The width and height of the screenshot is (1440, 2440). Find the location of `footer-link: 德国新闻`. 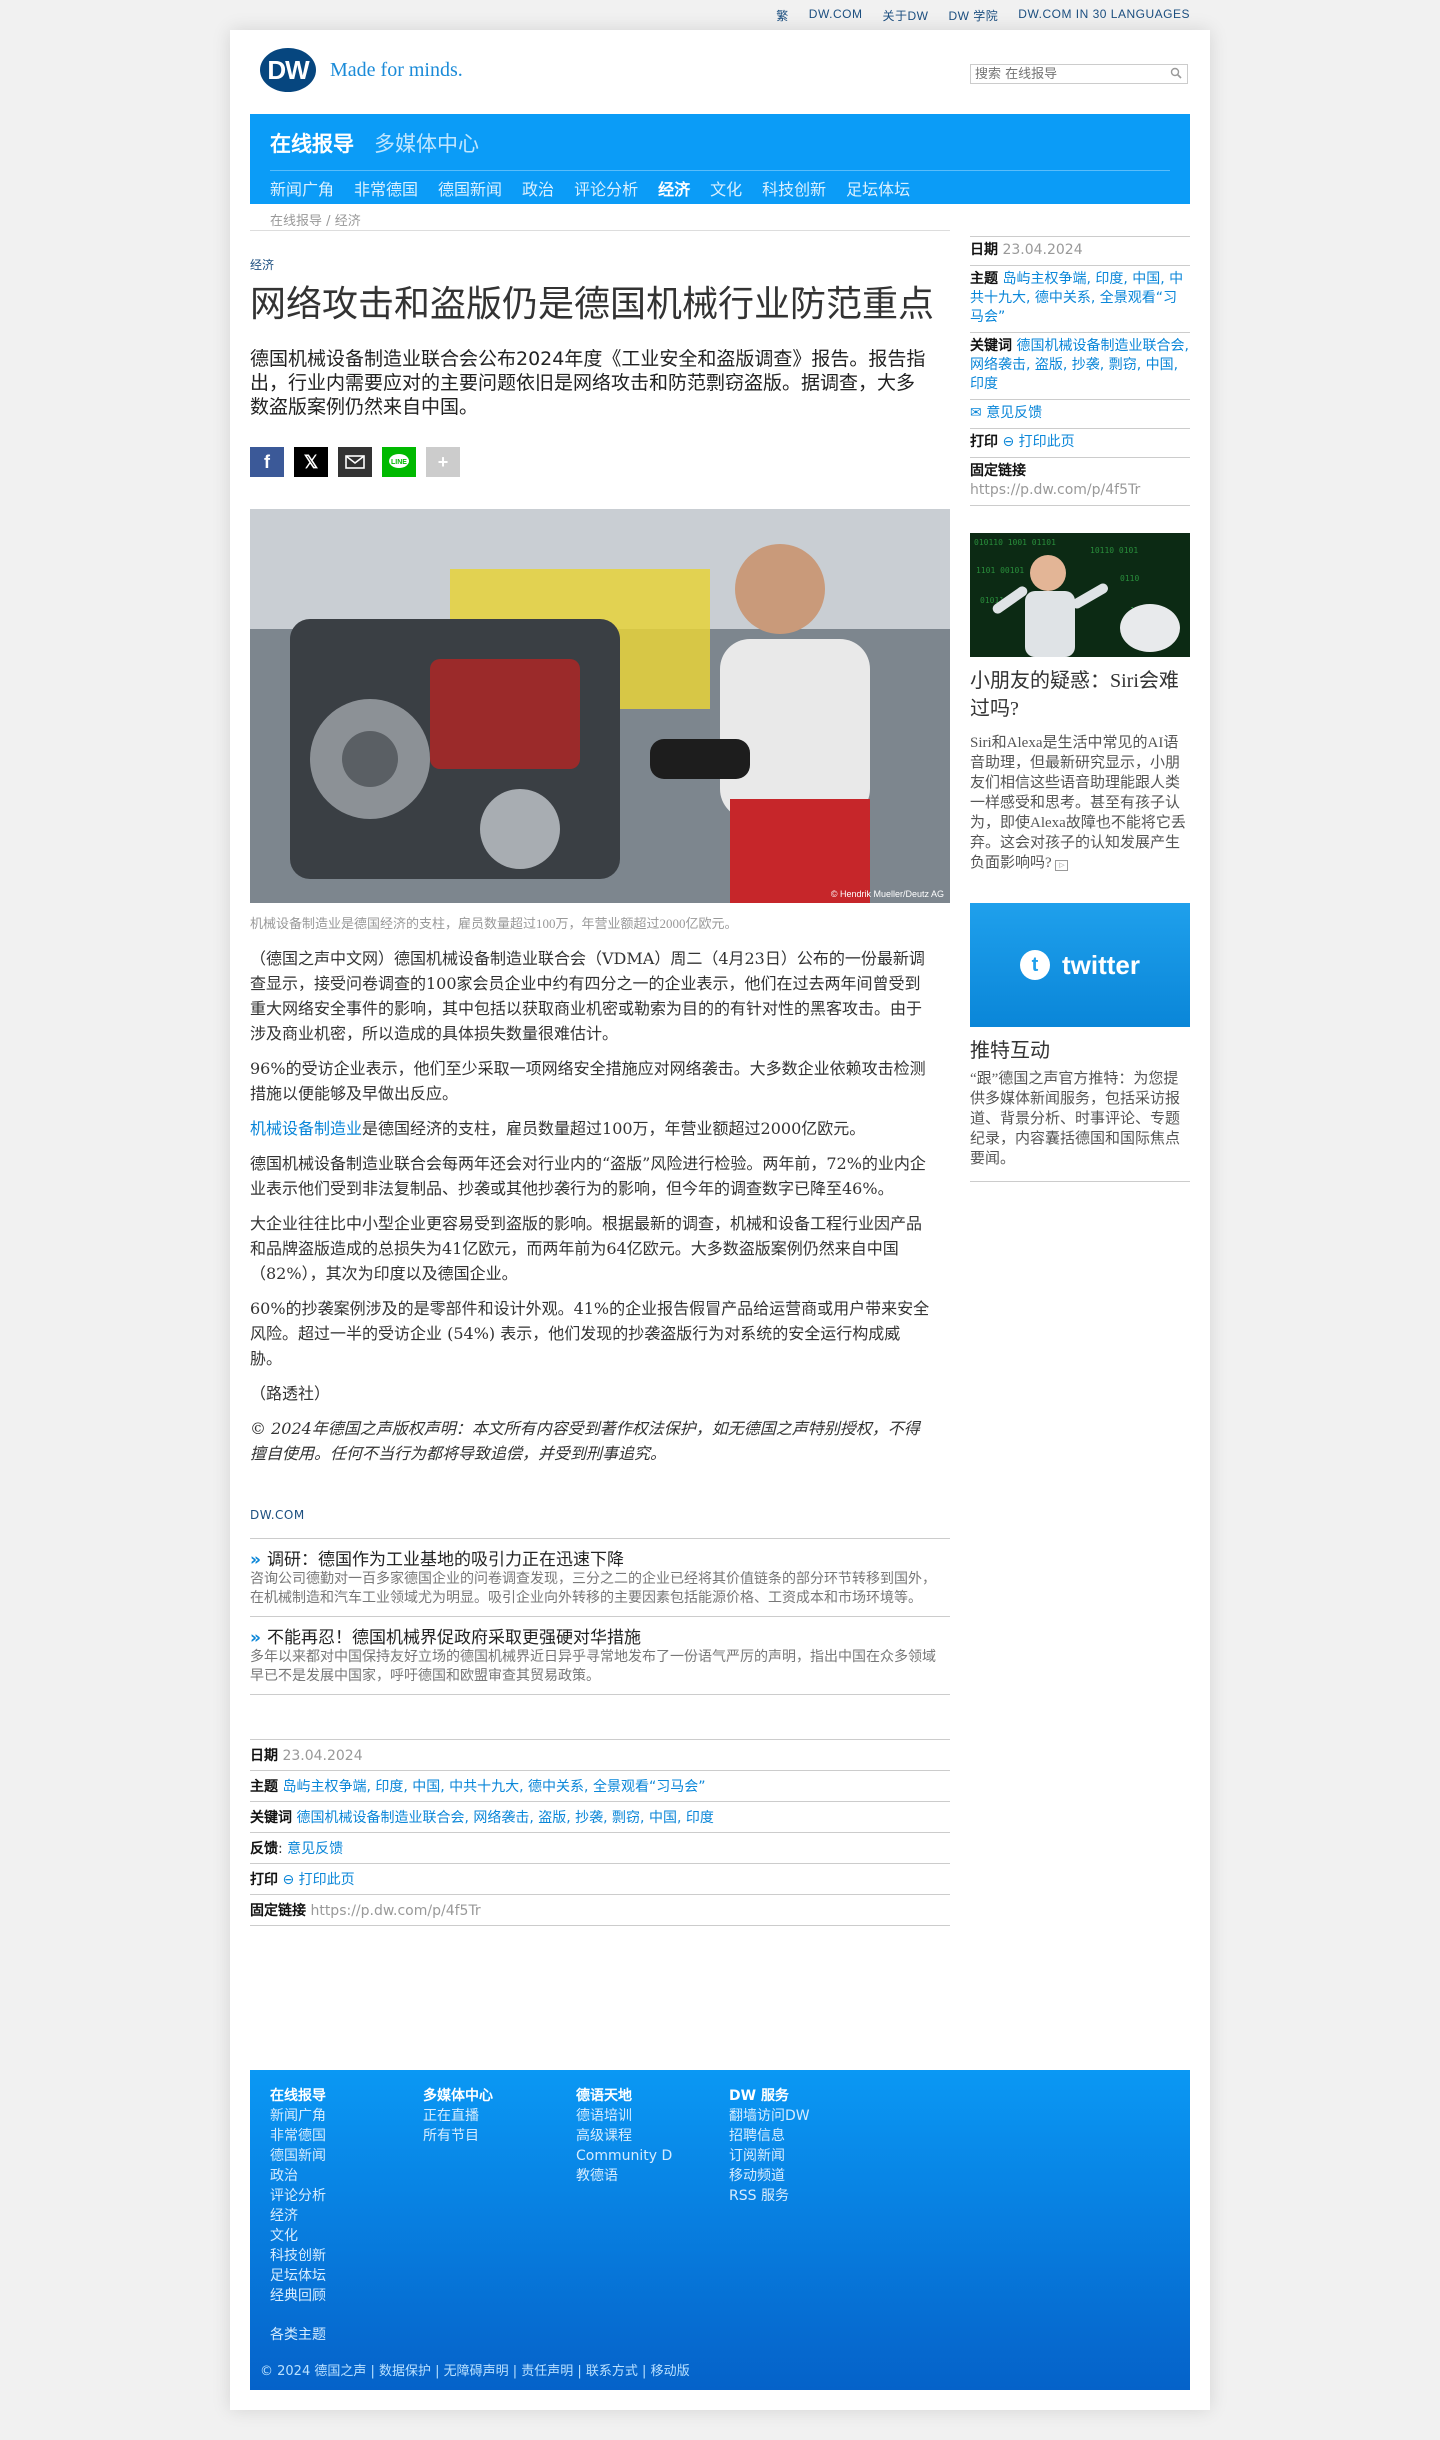

footer-link: 德国新闻 is located at coordinates (298, 2156).